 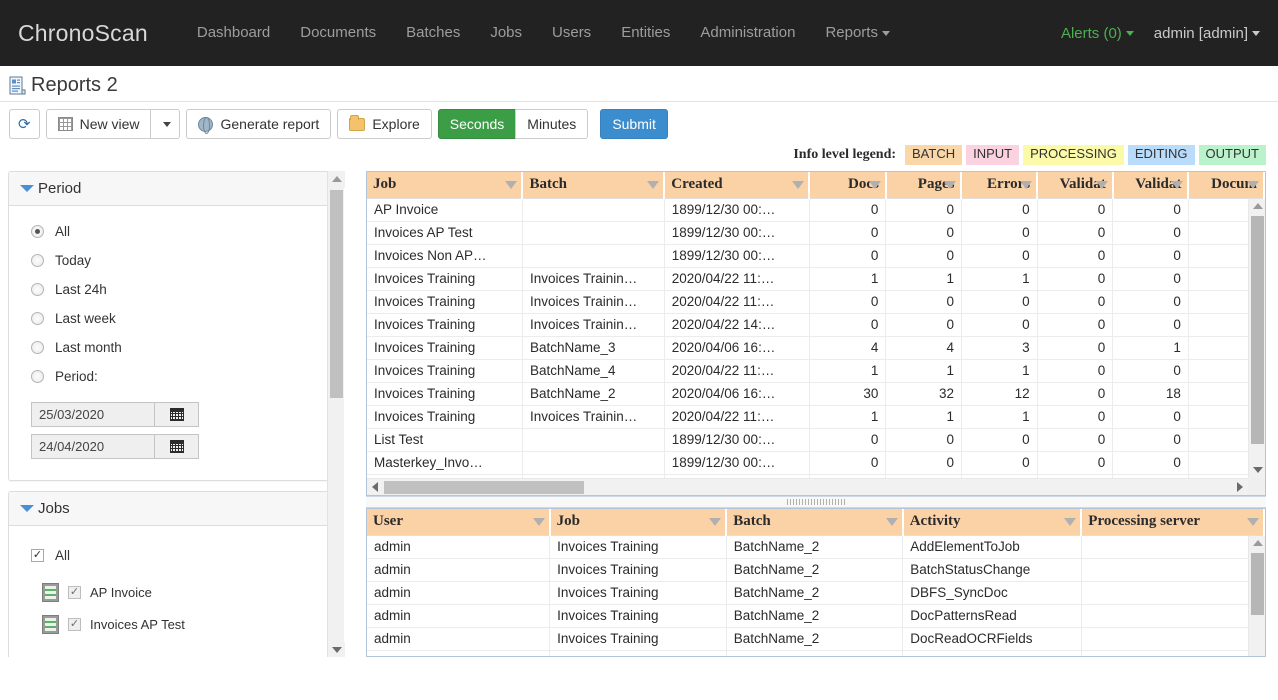 What do you see at coordinates (177, 446) in the screenshot?
I see `date-to-calendar-button` at bounding box center [177, 446].